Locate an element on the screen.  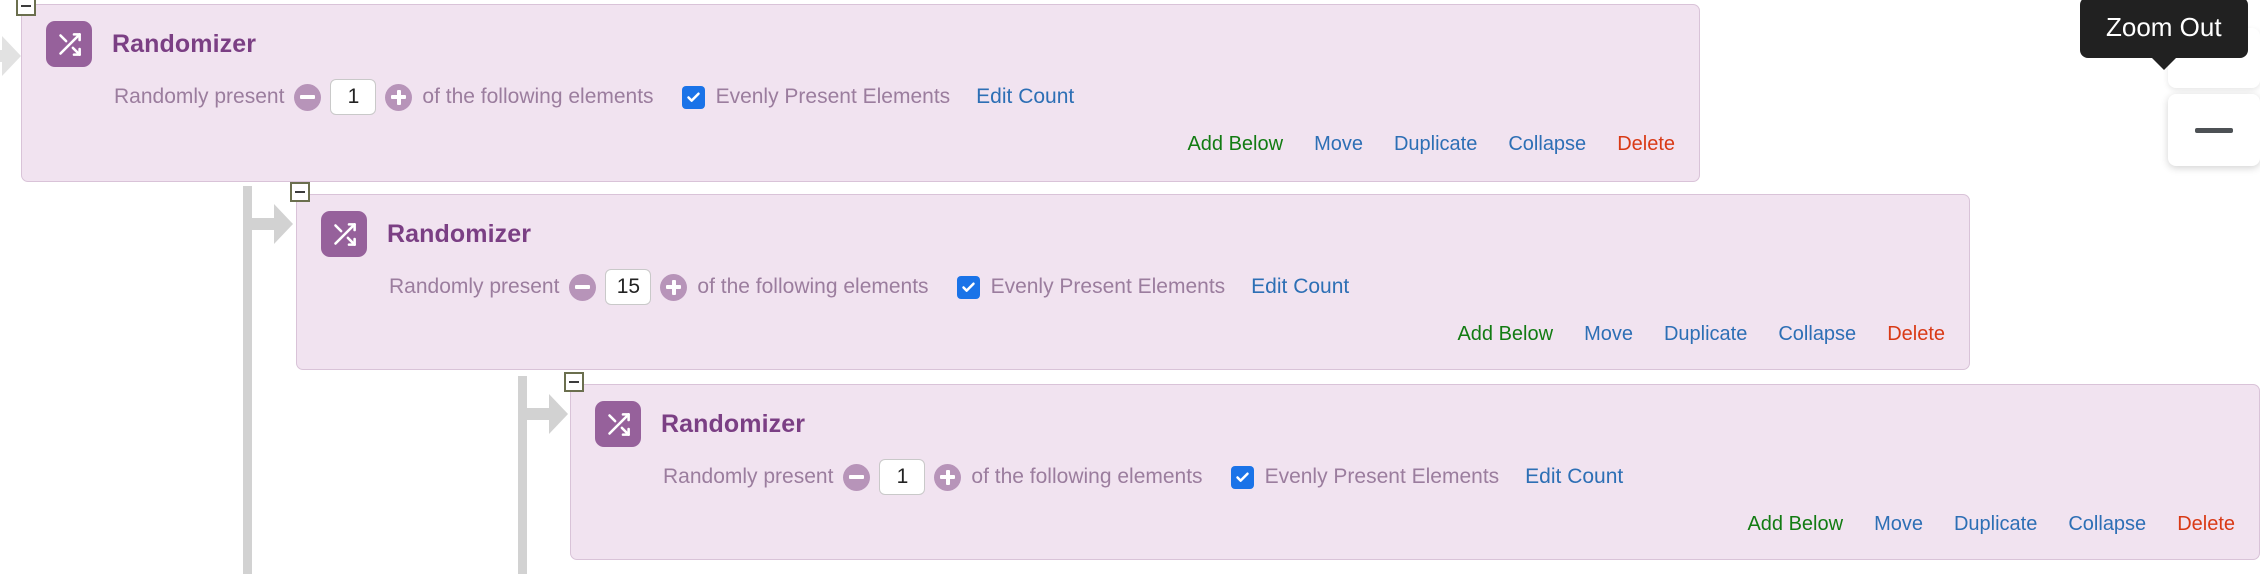
minus-icon is located at coordinates (2214, 130).